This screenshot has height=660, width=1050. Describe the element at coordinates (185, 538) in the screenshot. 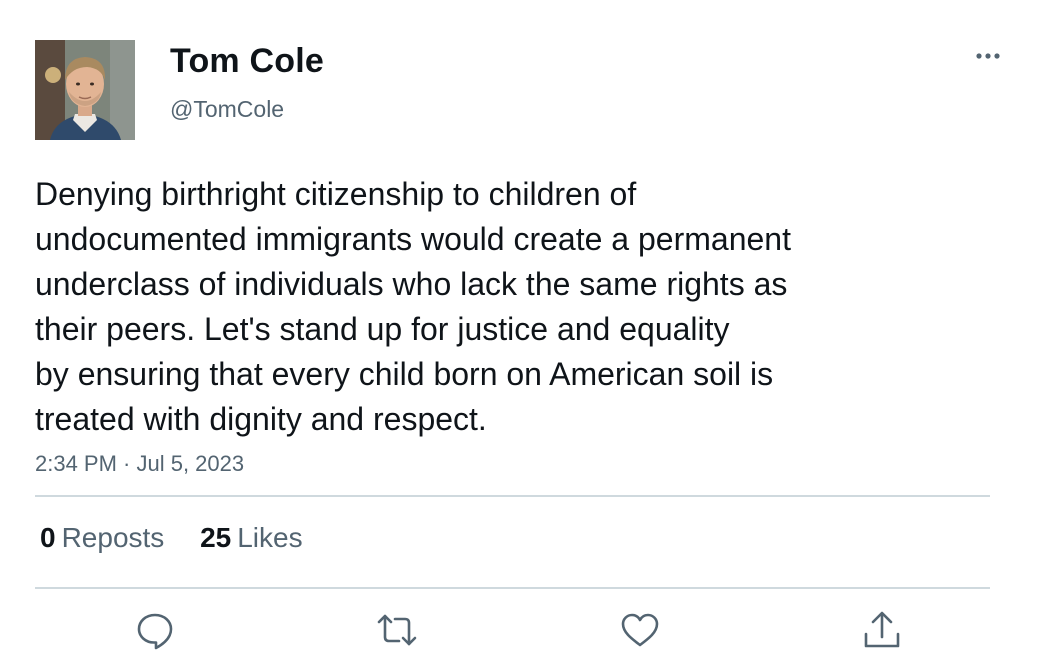

I see `engagement-stats: 0 Reposts 25 Likes` at that location.